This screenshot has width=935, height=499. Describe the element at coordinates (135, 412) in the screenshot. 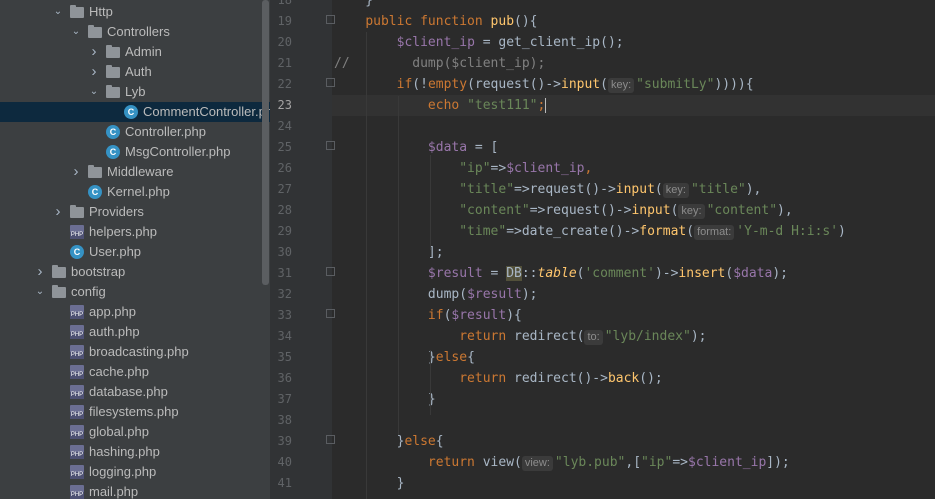

I see `tree-item: filesystems.php` at that location.